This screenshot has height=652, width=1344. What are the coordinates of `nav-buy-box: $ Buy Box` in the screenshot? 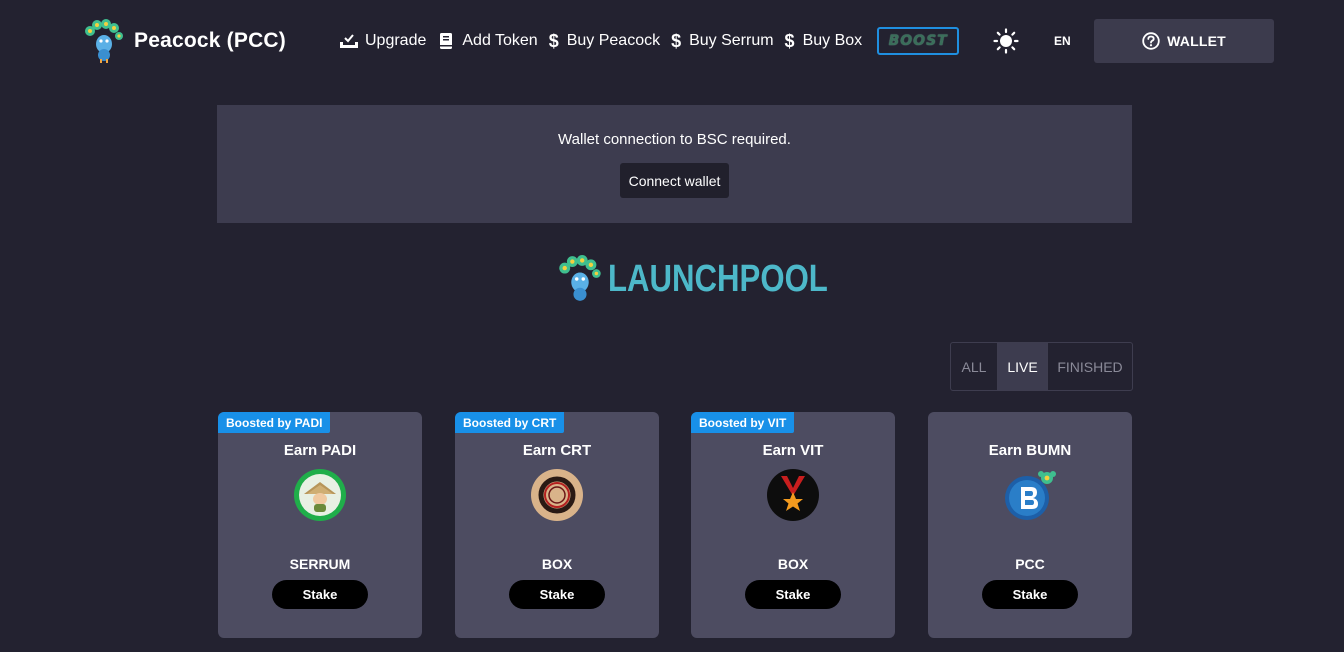 It's located at (823, 40).